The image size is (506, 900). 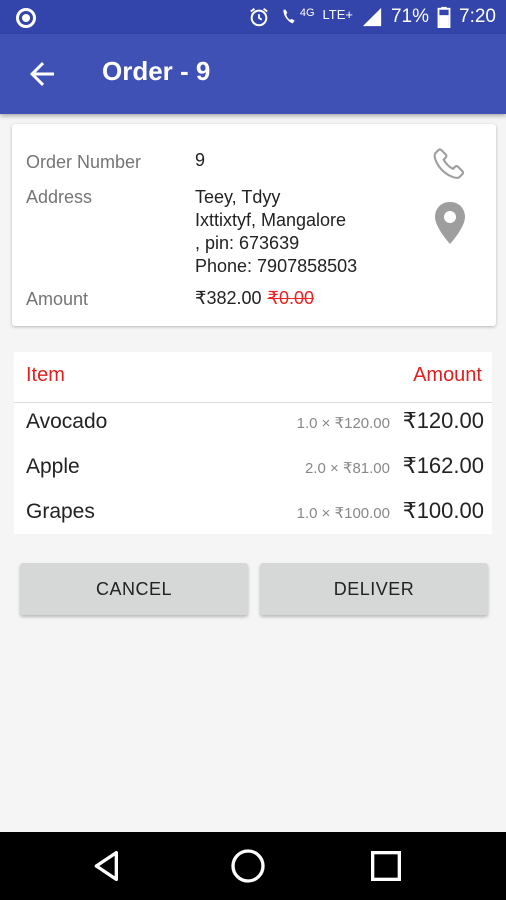 I want to click on network-label: 4G, so click(x=307, y=13).